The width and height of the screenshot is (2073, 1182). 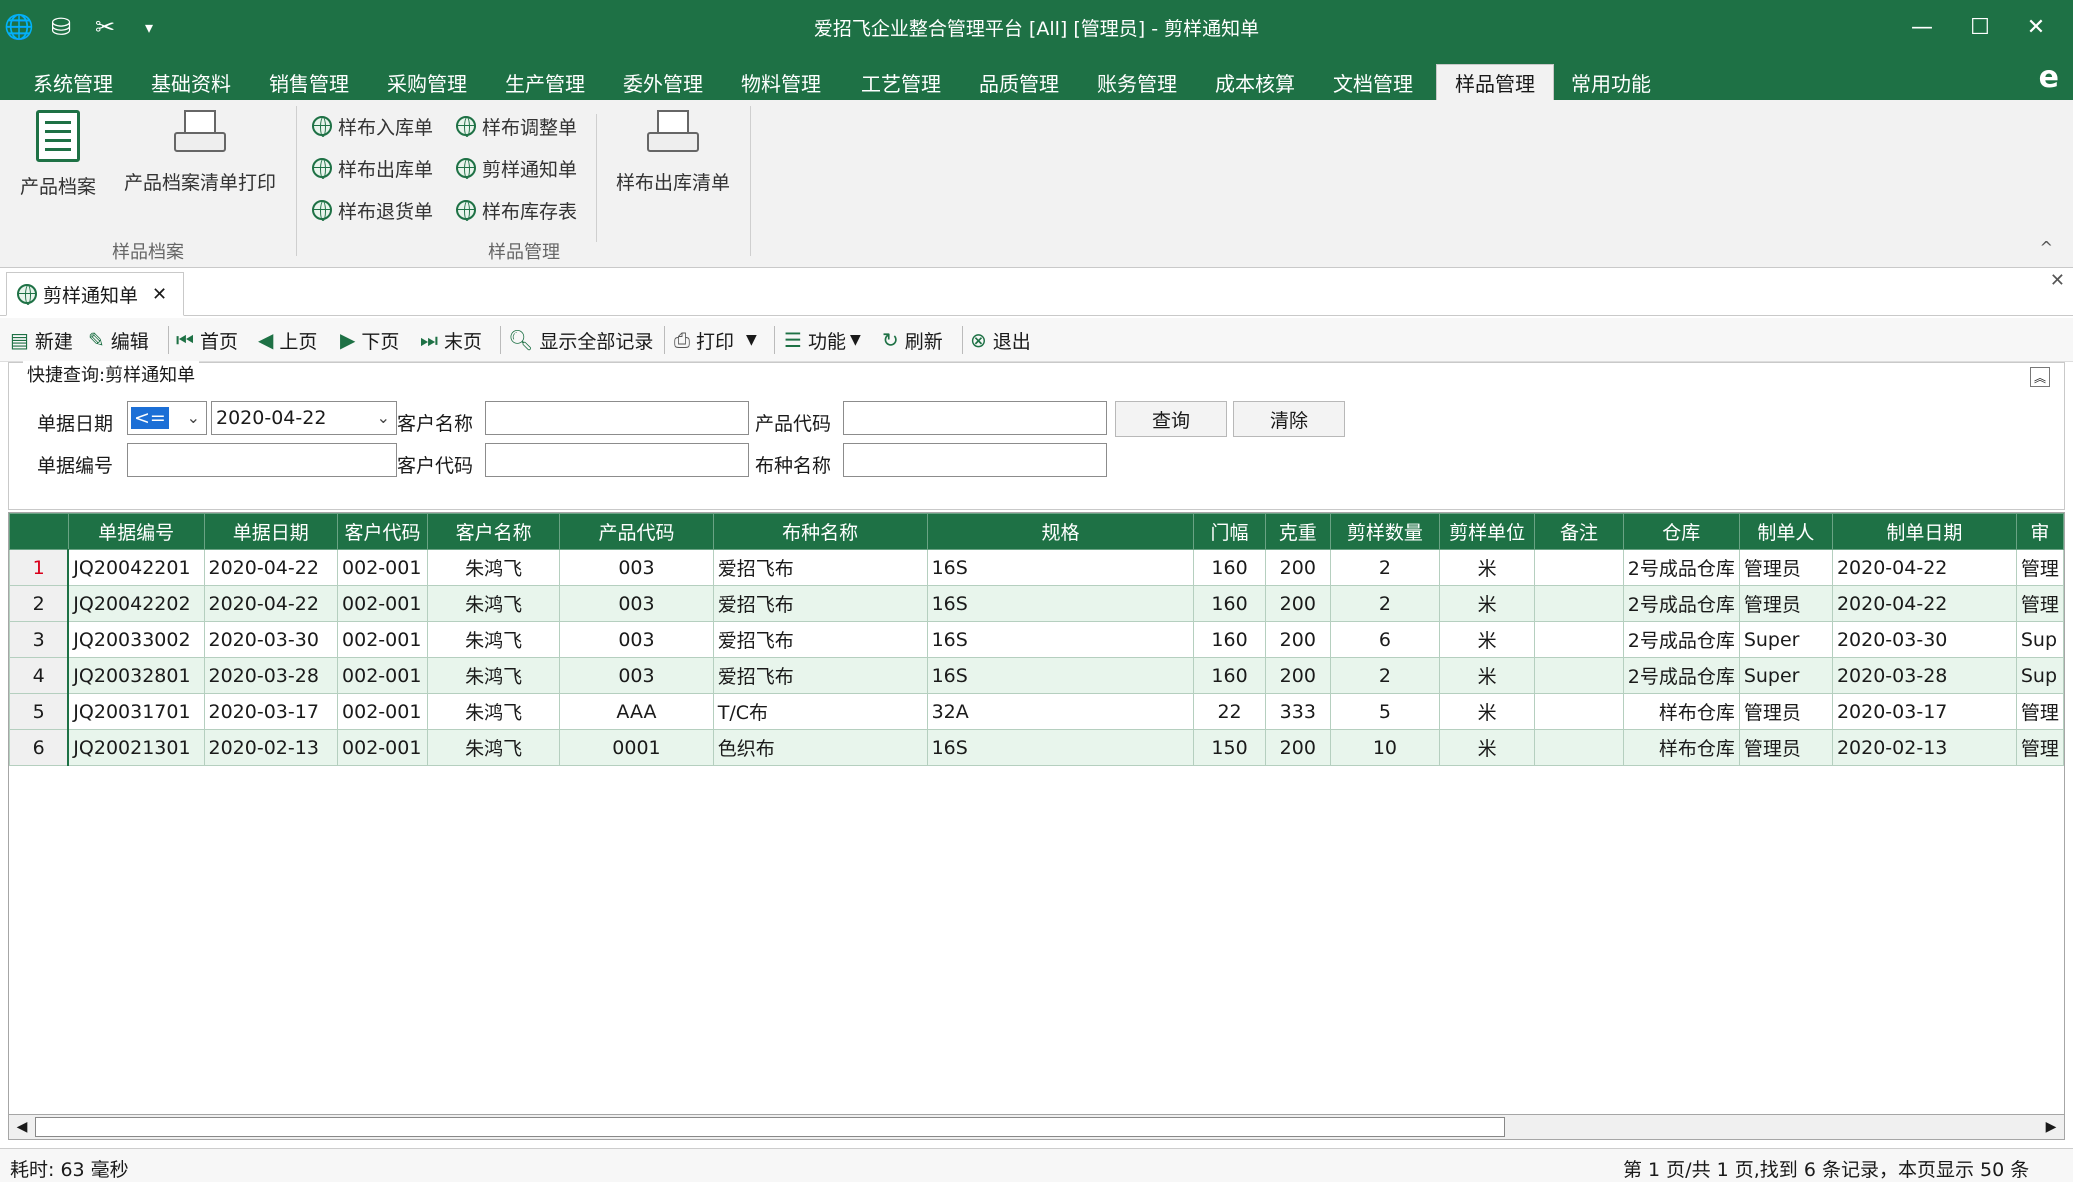 What do you see at coordinates (770, 1127) in the screenshot?
I see `scrollbar-thumb` at bounding box center [770, 1127].